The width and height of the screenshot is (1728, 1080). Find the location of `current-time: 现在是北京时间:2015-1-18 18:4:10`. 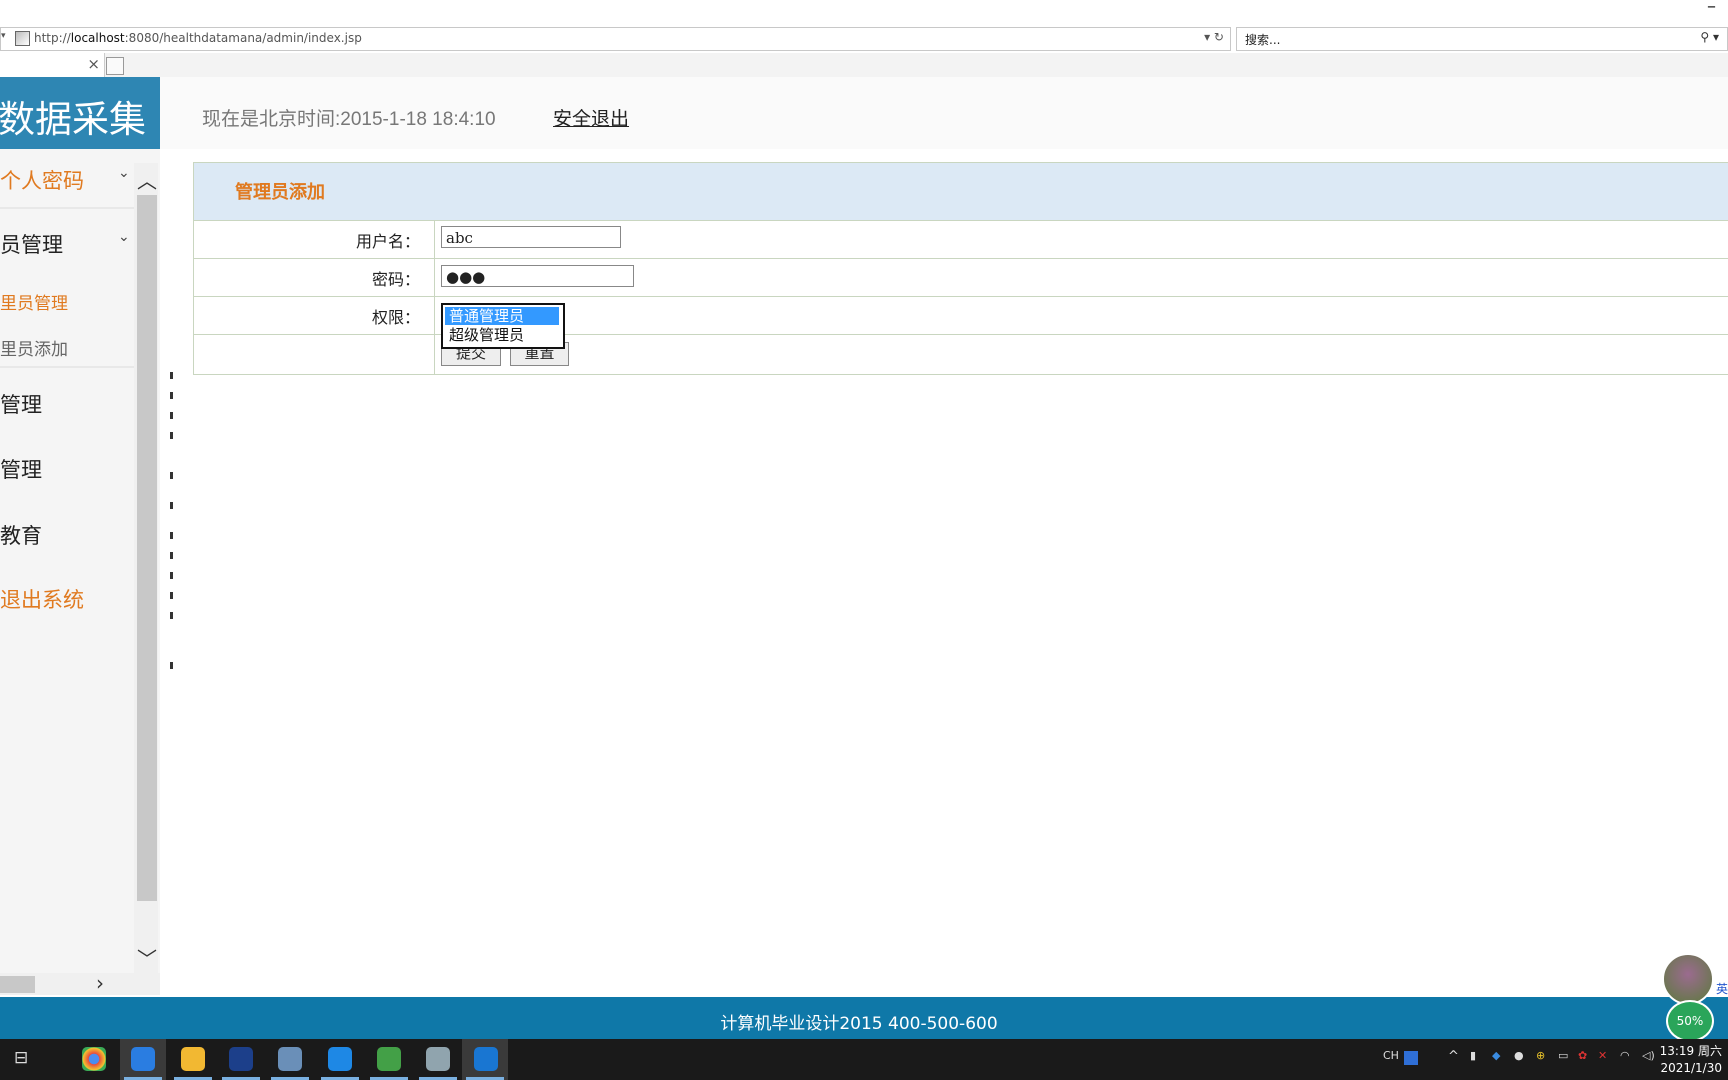

current-time: 现在是北京时间:2015-1-18 18:4:10 is located at coordinates (349, 119).